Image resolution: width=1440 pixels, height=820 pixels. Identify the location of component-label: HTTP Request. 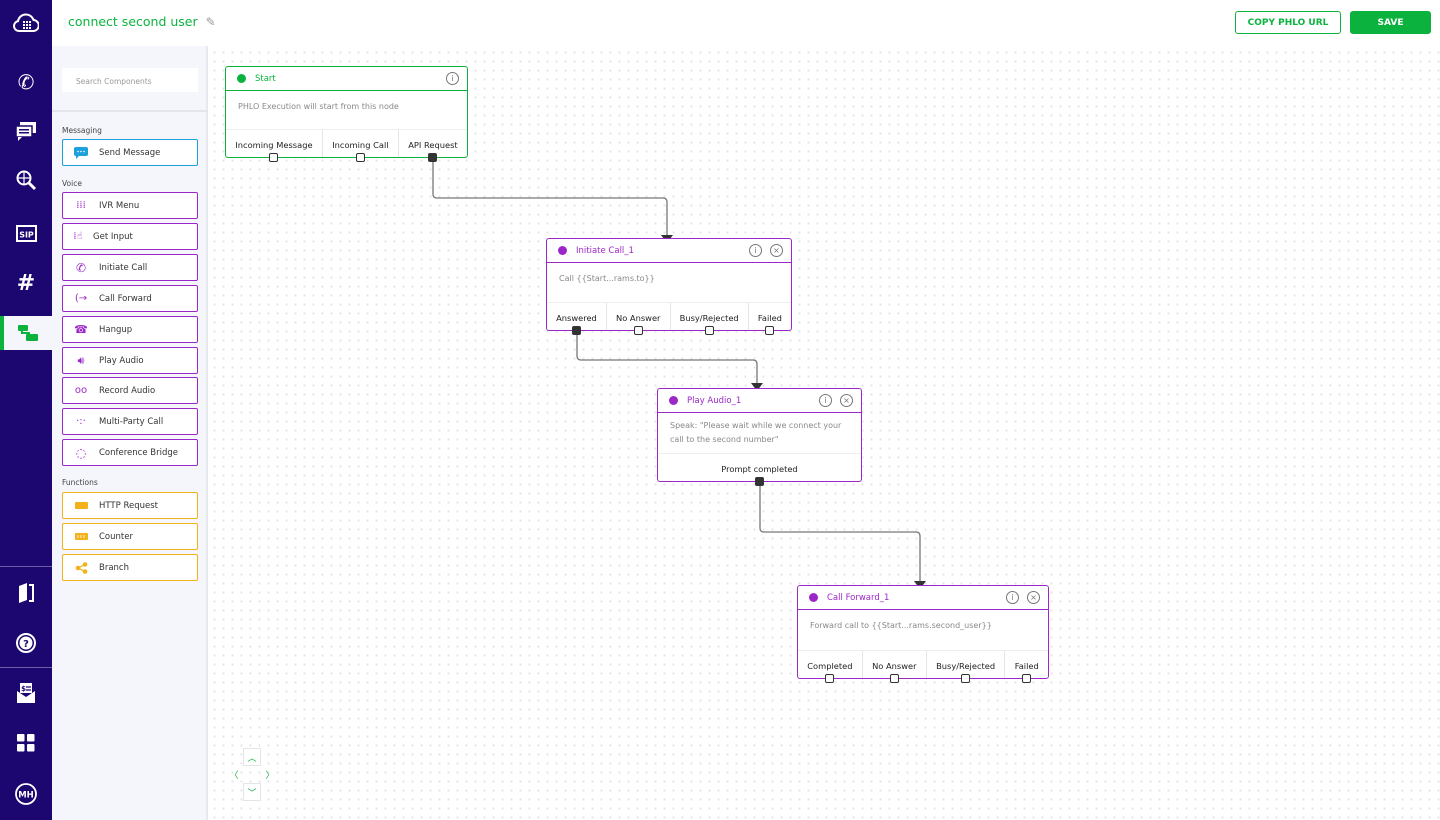
(128, 505).